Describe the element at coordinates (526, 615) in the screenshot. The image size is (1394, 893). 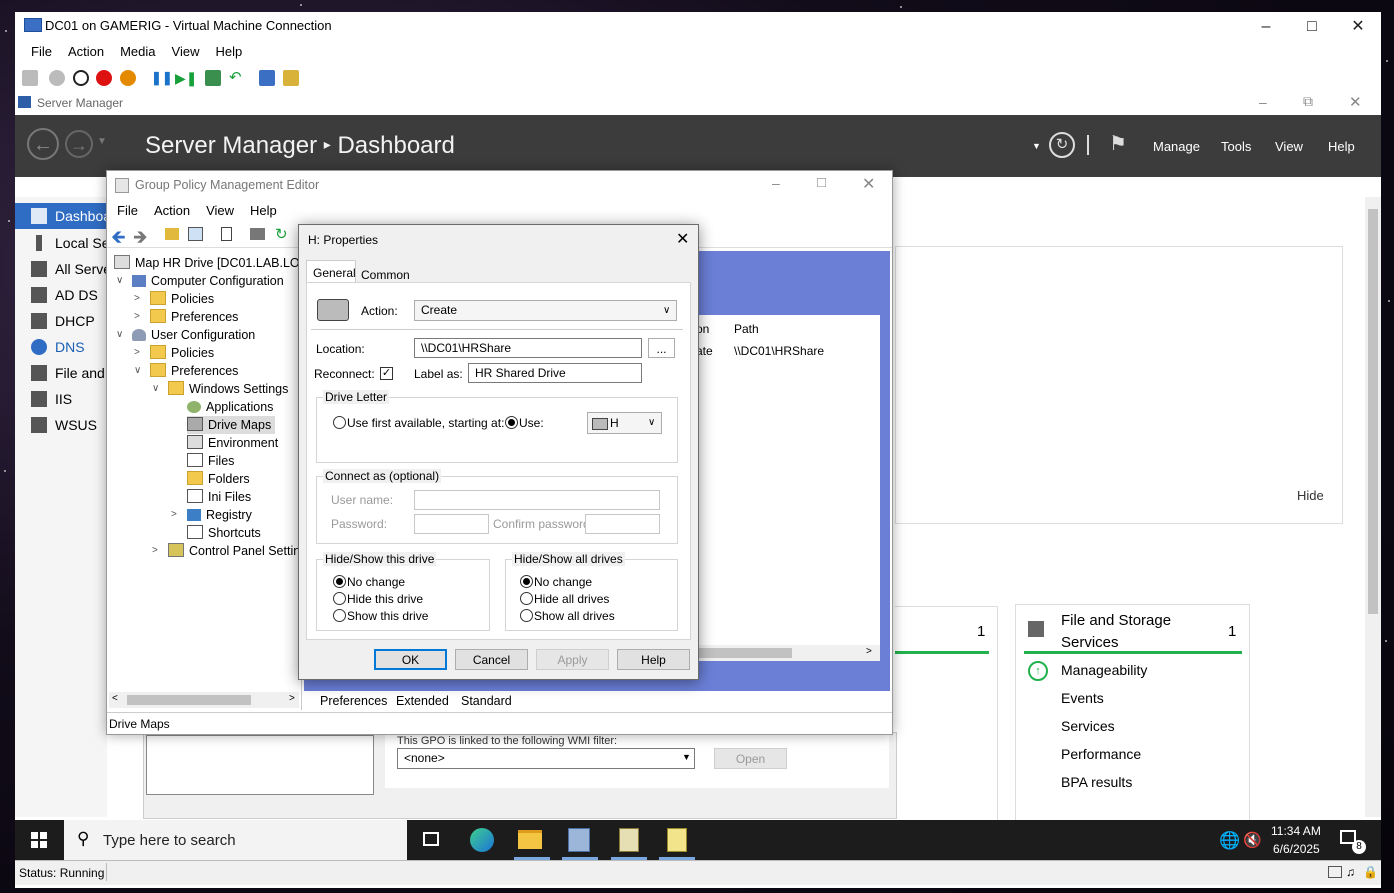
I see `show-all-radio` at that location.